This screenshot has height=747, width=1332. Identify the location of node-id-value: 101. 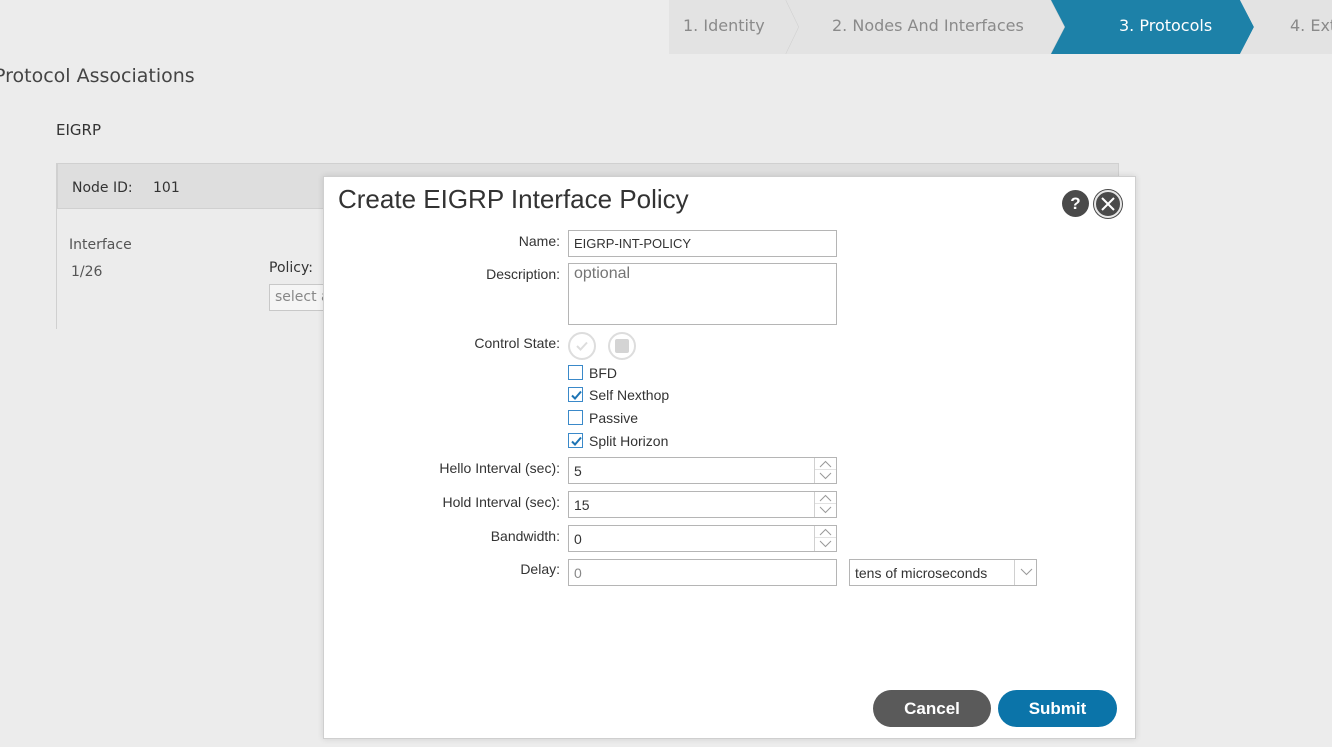
(166, 188).